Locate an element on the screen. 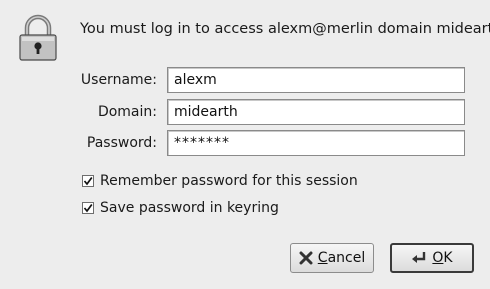 Image resolution: width=490 pixels, height=289 pixels. remember-session-option: Remember password for this session is located at coordinates (220, 181).